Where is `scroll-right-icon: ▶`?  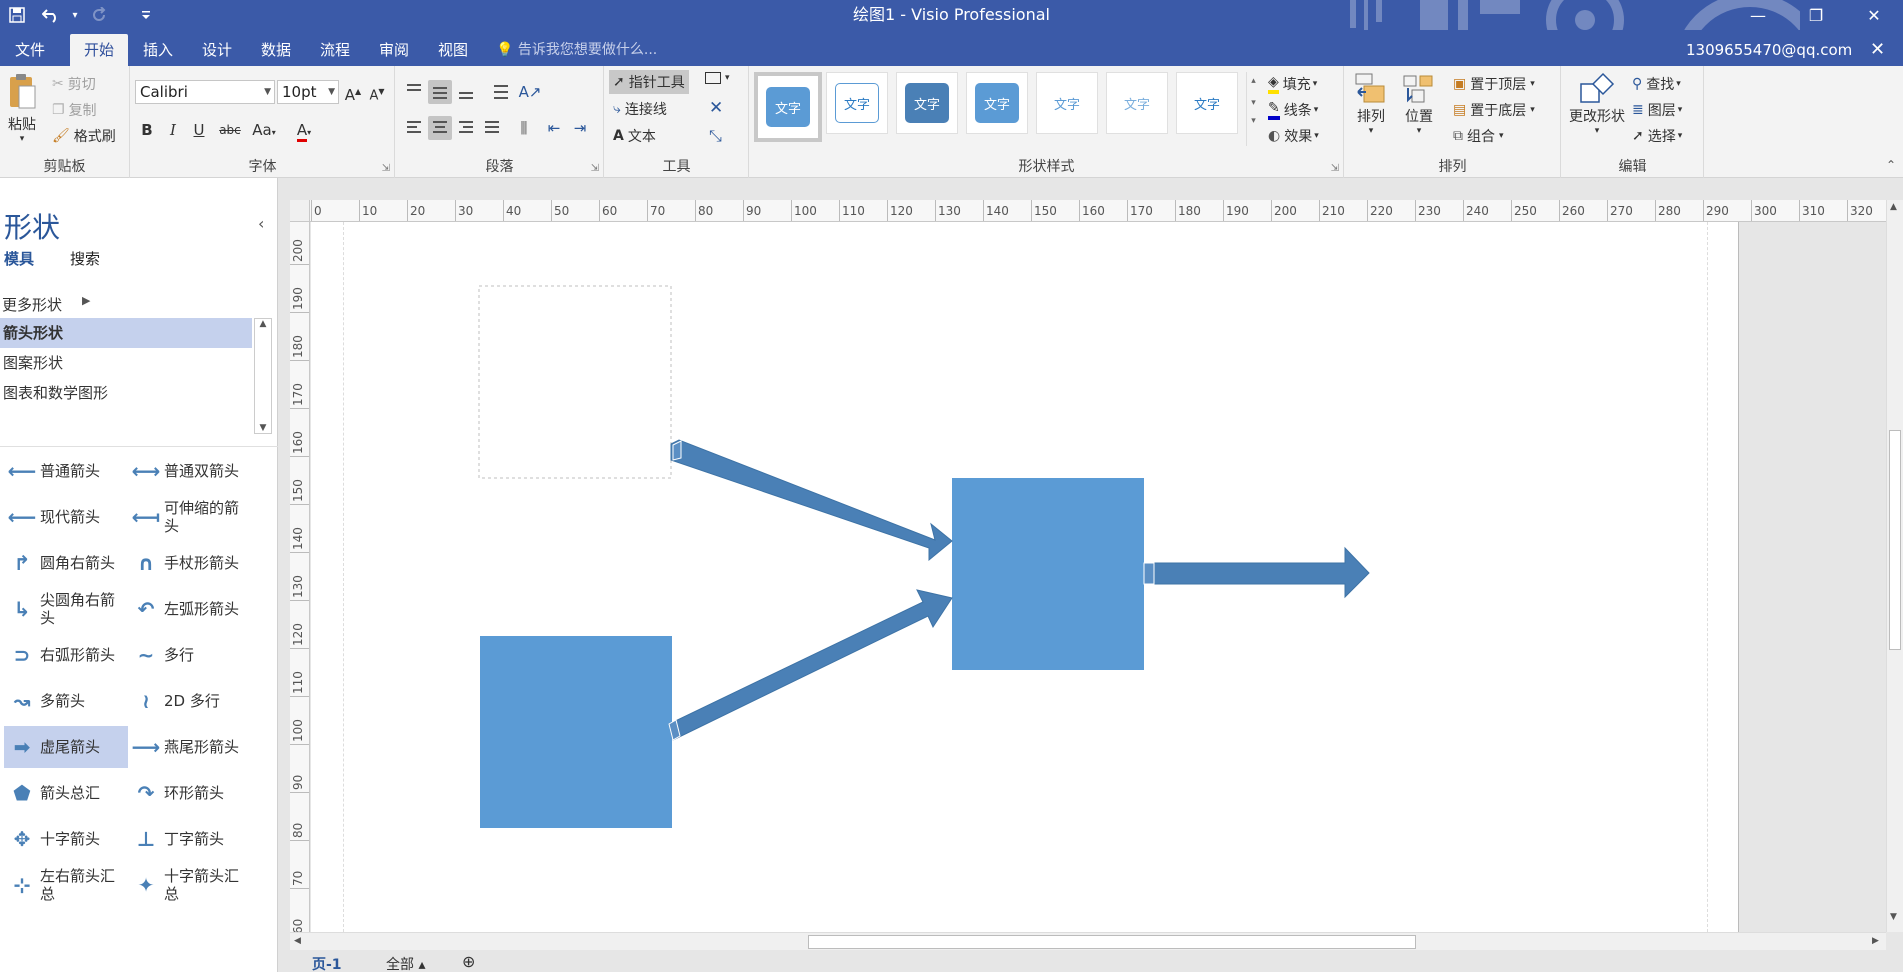
scroll-right-icon: ▶ is located at coordinates (1875, 941).